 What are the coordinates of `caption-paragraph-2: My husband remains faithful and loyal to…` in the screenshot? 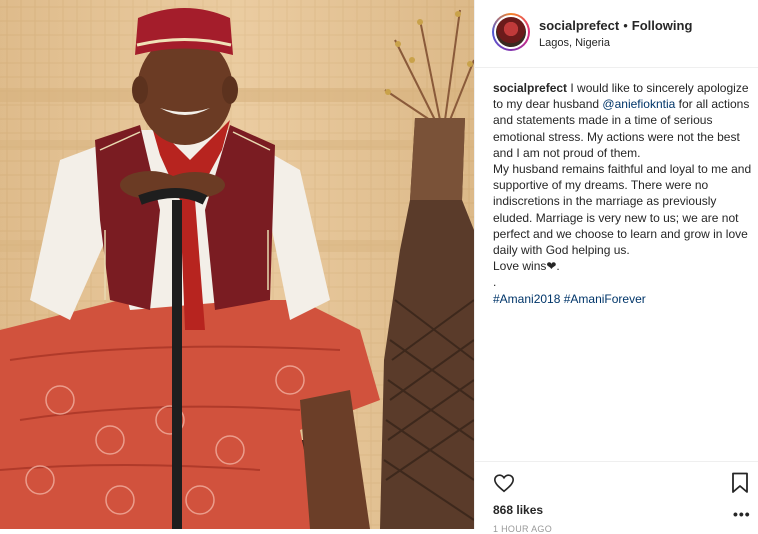 It's located at (622, 210).